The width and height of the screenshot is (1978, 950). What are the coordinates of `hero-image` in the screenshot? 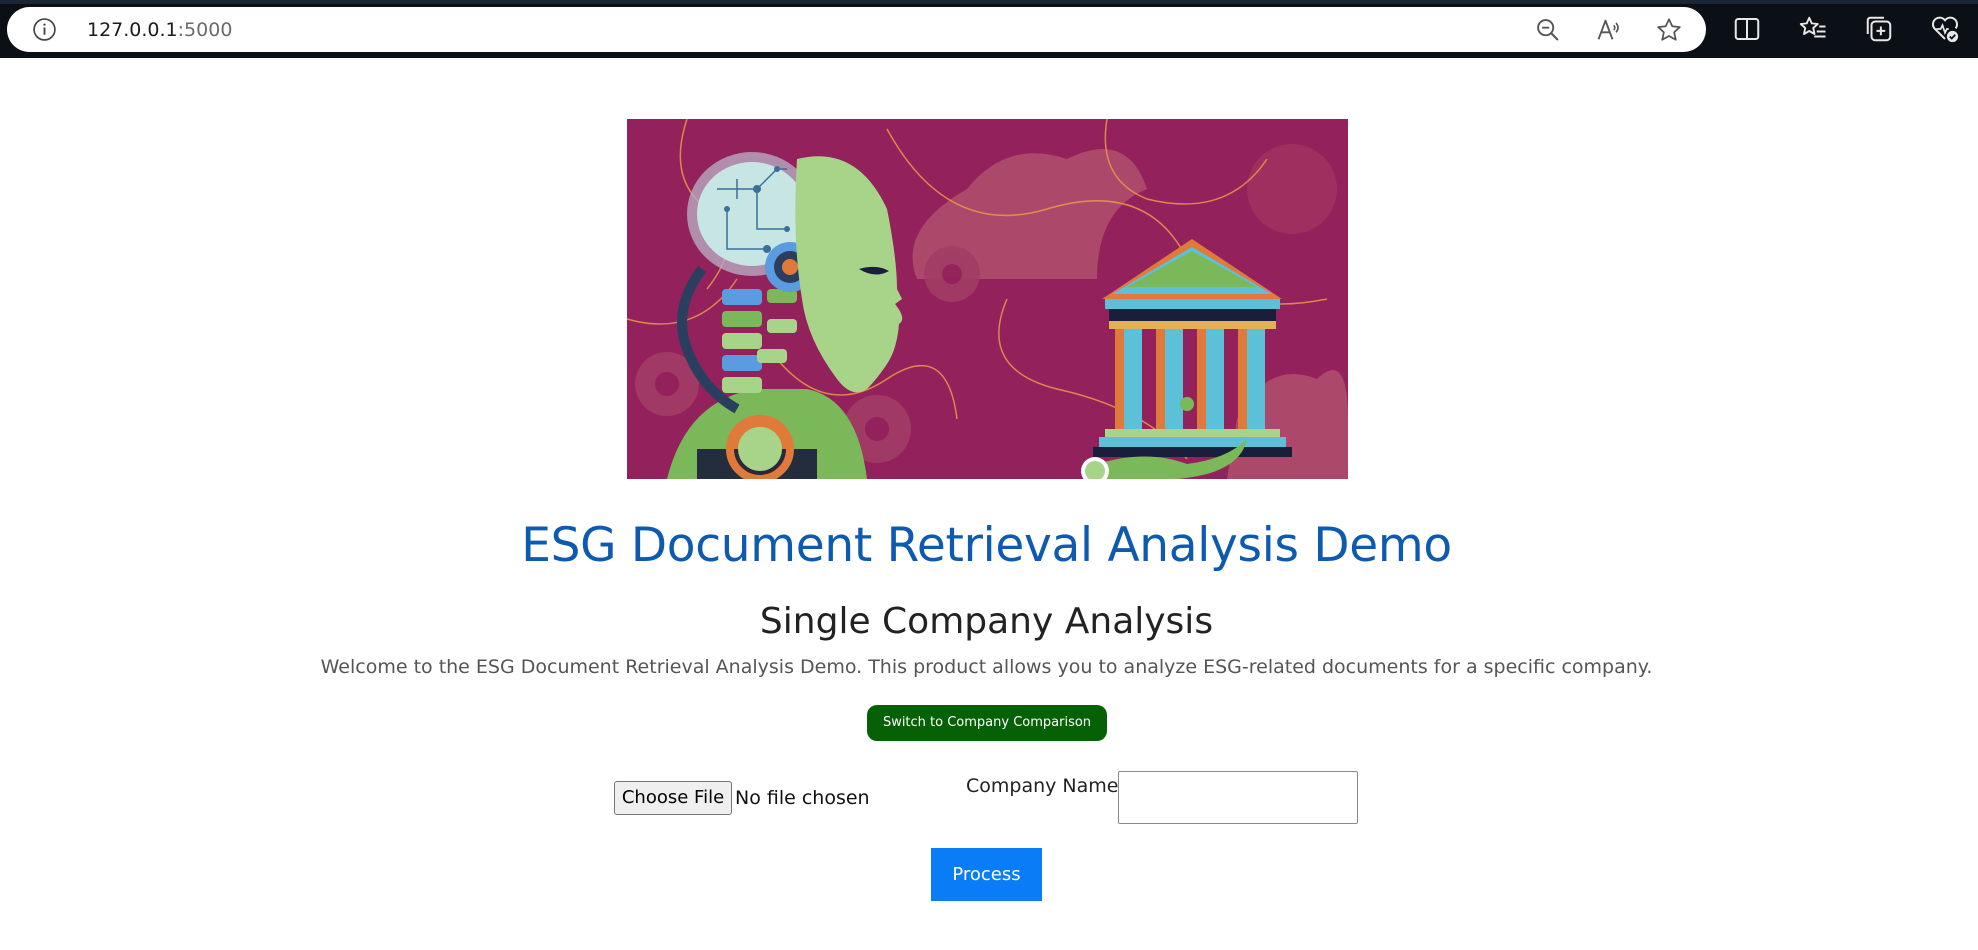 It's located at (987, 299).